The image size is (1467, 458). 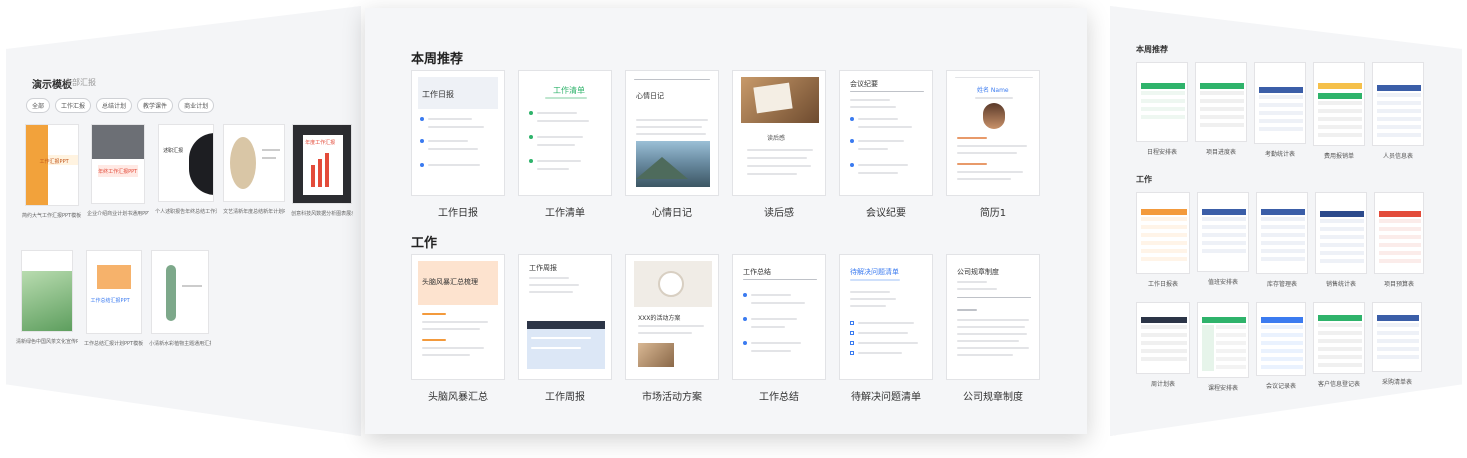 What do you see at coordinates (1338, 156) in the screenshot?
I see `sheet-caption: 费用报销单` at bounding box center [1338, 156].